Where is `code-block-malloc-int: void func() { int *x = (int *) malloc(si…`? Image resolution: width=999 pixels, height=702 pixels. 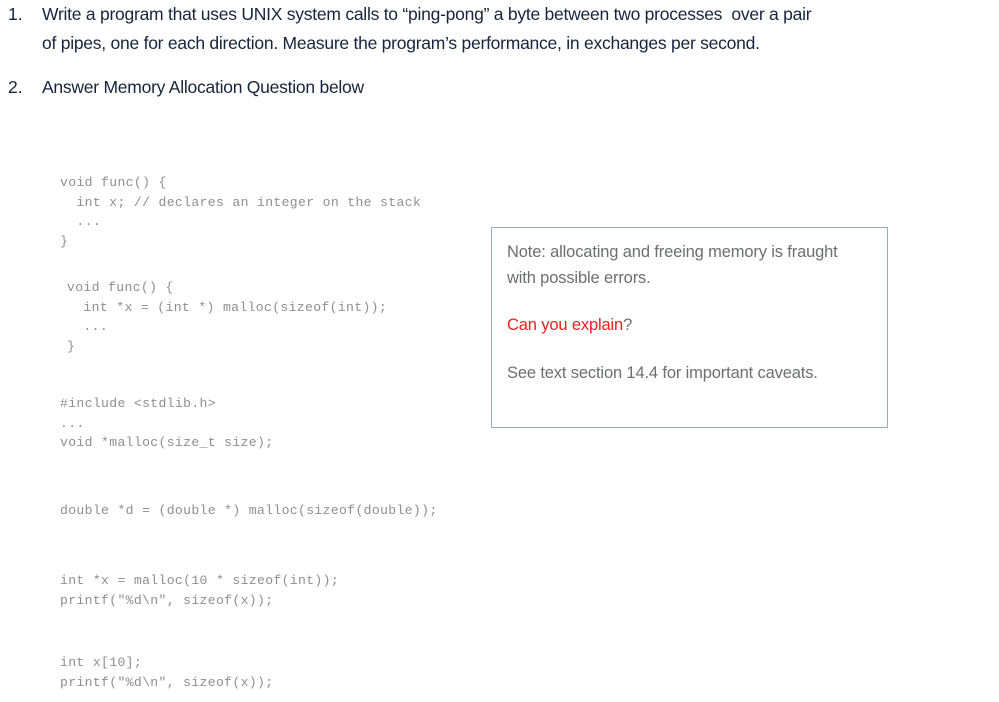 code-block-malloc-int: void func() { int *x = (int *) malloc(si… is located at coordinates (227, 317).